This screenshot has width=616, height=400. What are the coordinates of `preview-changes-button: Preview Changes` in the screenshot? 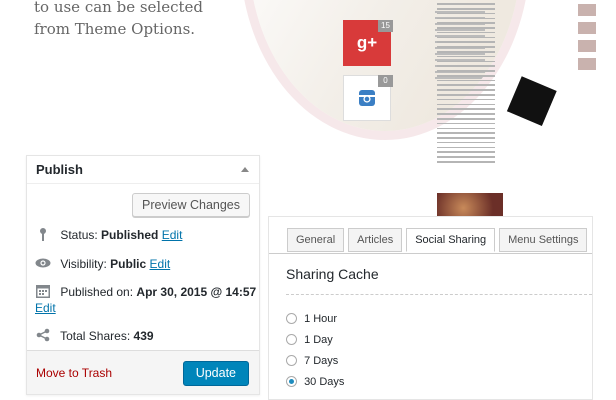 It's located at (191, 205).